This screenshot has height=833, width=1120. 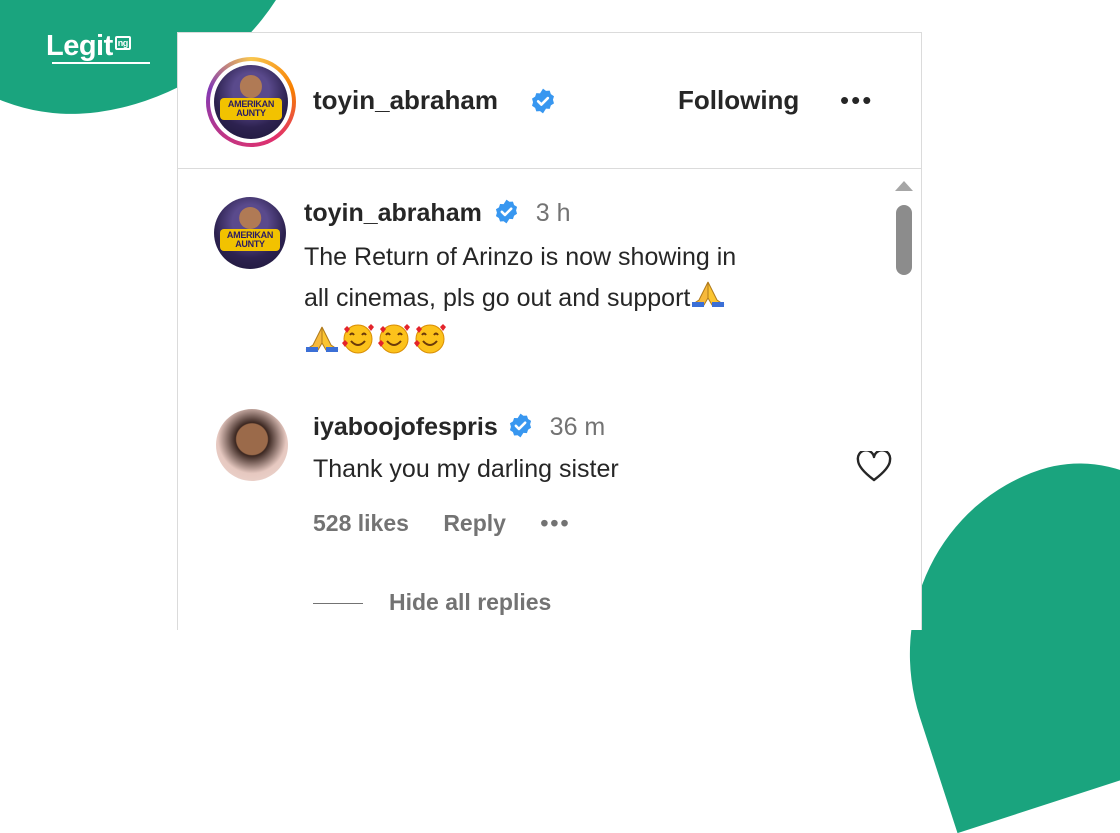 What do you see at coordinates (474, 523) in the screenshot?
I see `reply-button: Reply` at bounding box center [474, 523].